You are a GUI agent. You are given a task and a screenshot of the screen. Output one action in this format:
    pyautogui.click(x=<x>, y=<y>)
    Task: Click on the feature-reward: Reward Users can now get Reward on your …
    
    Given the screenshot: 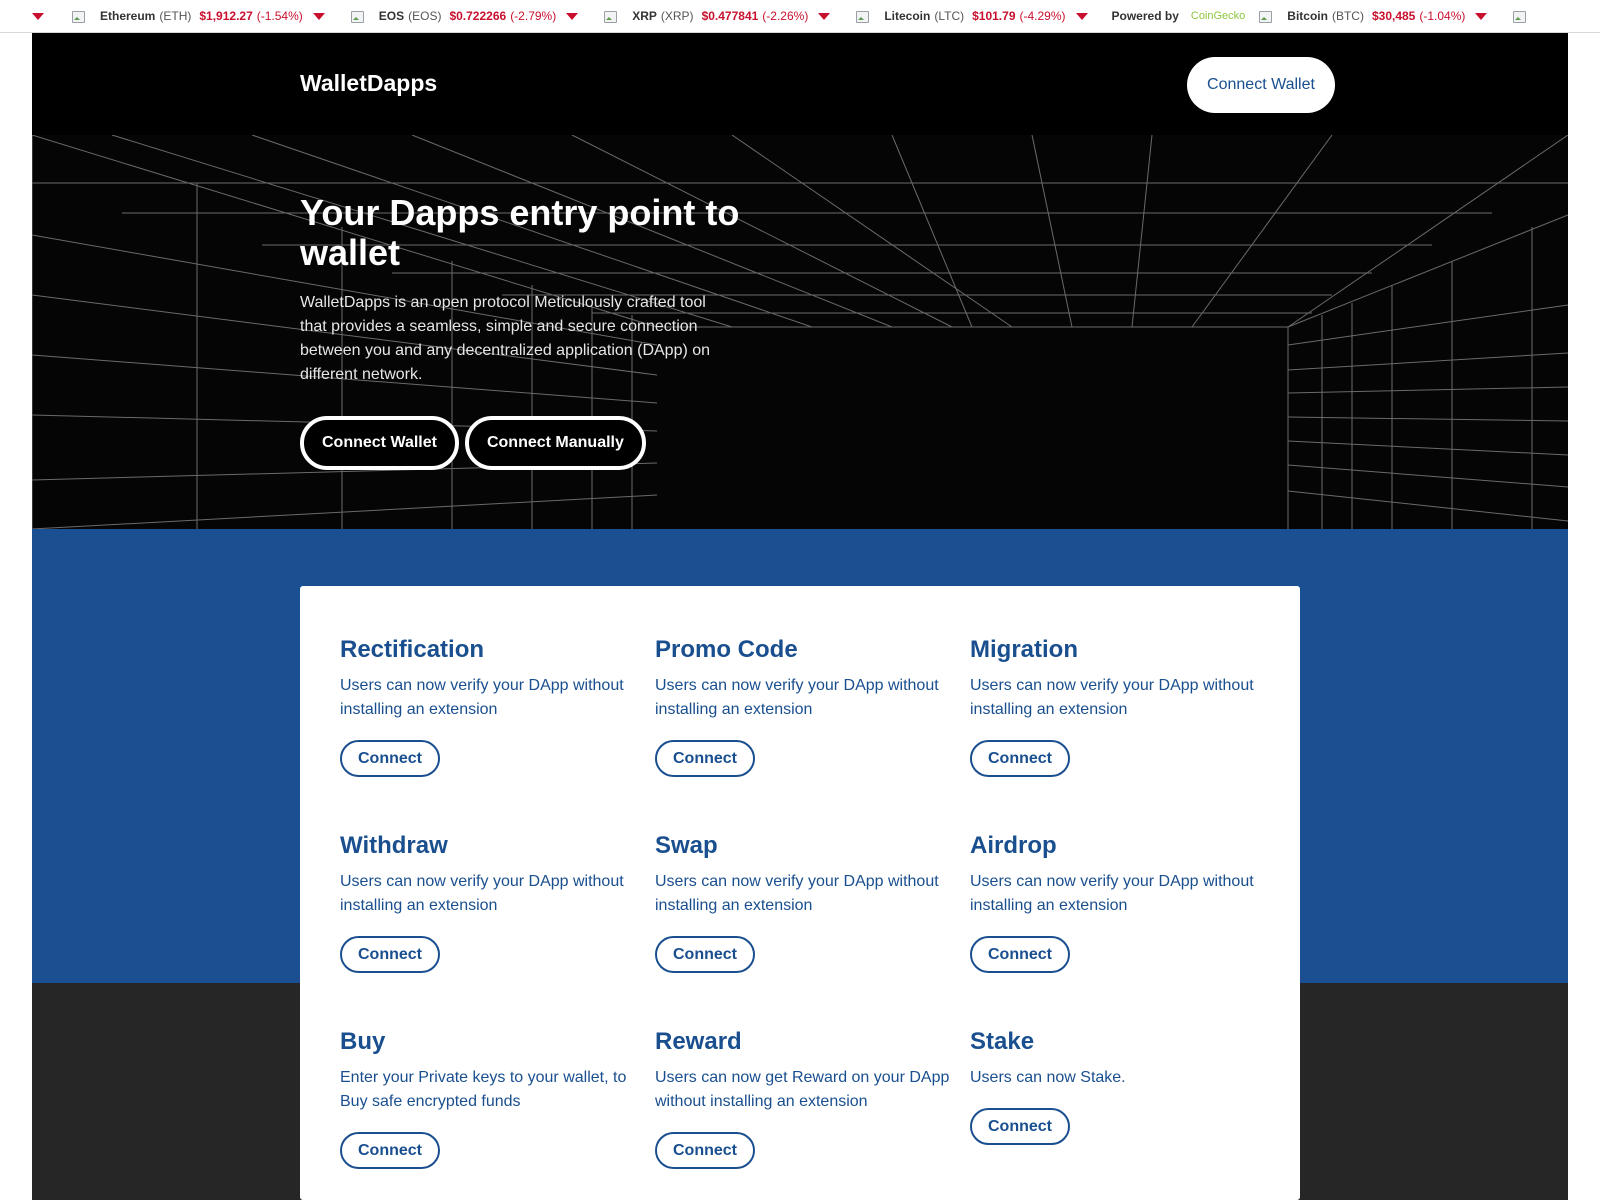 What is the action you would take?
    pyautogui.click(x=805, y=1098)
    